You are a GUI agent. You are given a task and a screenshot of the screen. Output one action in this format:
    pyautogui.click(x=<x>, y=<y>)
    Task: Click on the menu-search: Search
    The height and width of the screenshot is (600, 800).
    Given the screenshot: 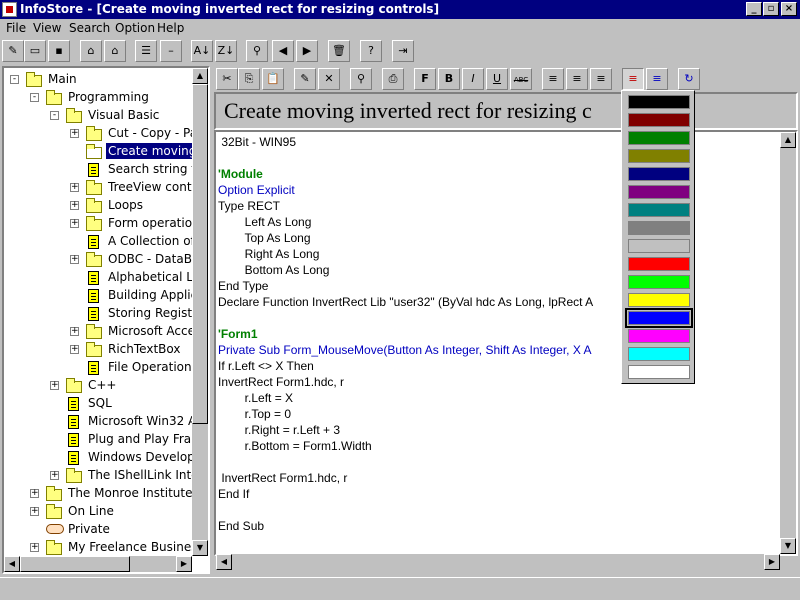 What is the action you would take?
    pyautogui.click(x=89, y=28)
    